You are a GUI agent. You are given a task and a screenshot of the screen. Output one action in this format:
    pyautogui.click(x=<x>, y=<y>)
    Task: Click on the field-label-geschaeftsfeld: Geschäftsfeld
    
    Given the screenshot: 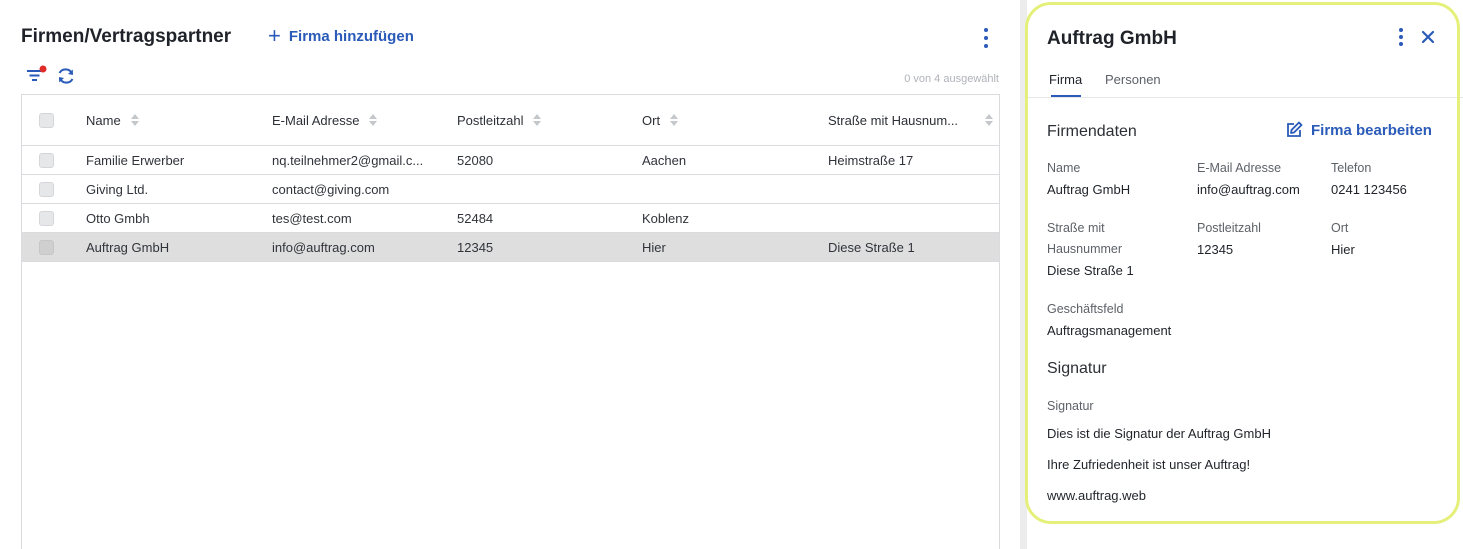 What is the action you would take?
    pyautogui.click(x=1085, y=309)
    